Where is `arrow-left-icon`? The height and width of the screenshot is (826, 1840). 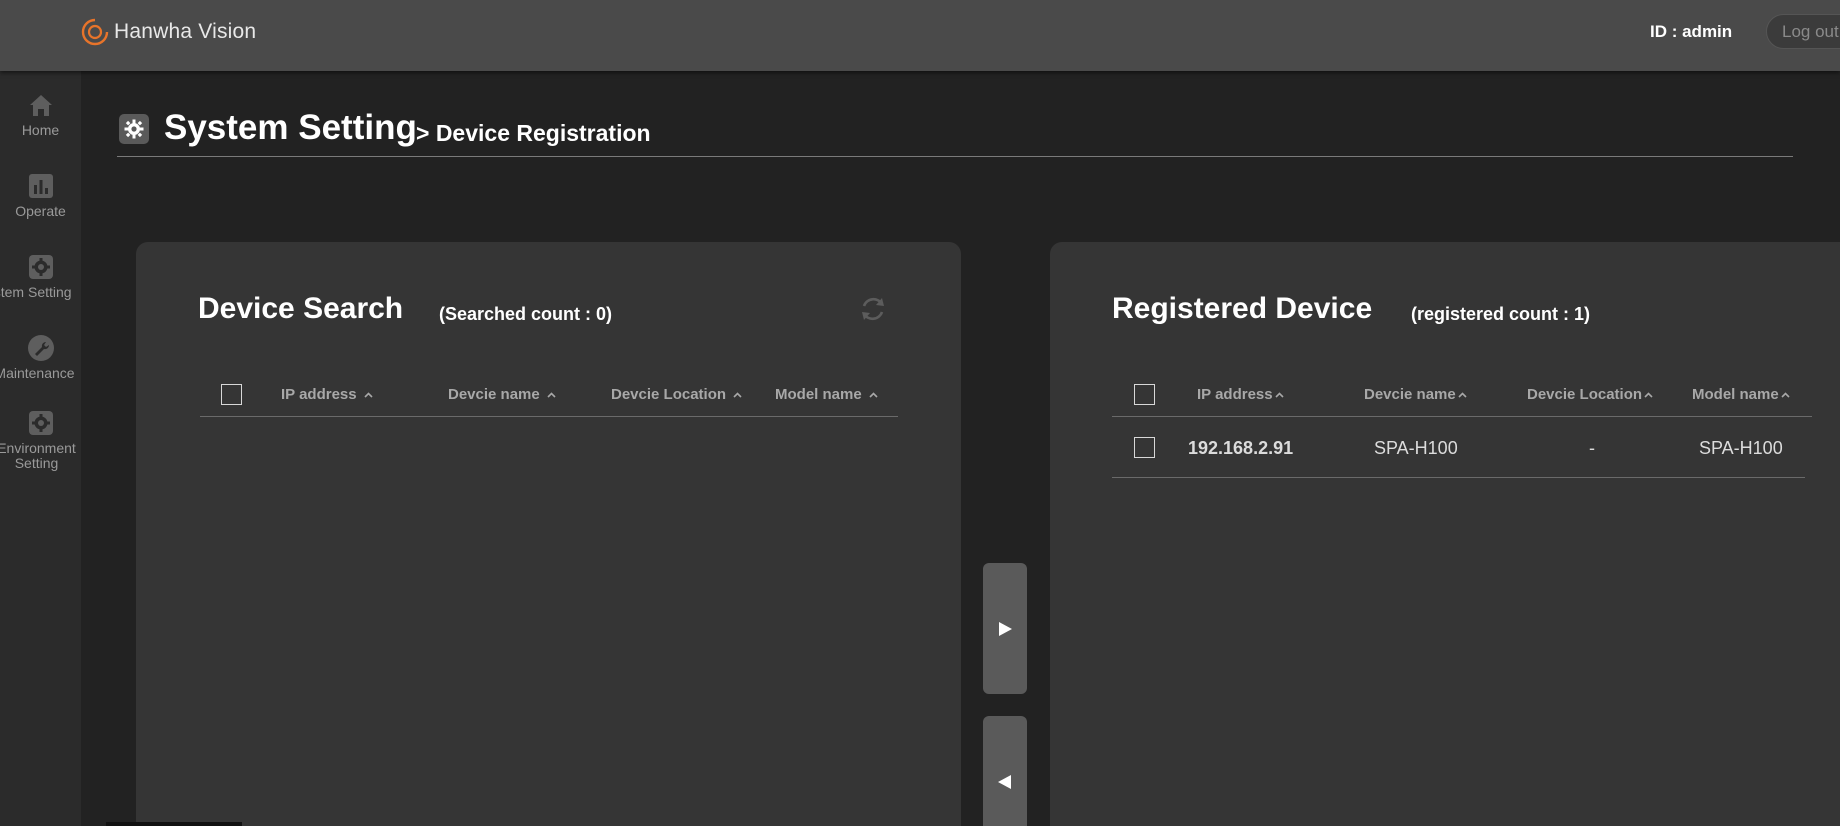
arrow-left-icon is located at coordinates (1004, 781).